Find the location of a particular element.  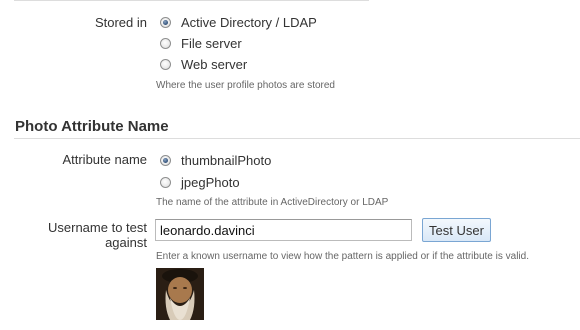

radio-label-thumbnail-photo: thumbnailPhoto is located at coordinates (226, 160).